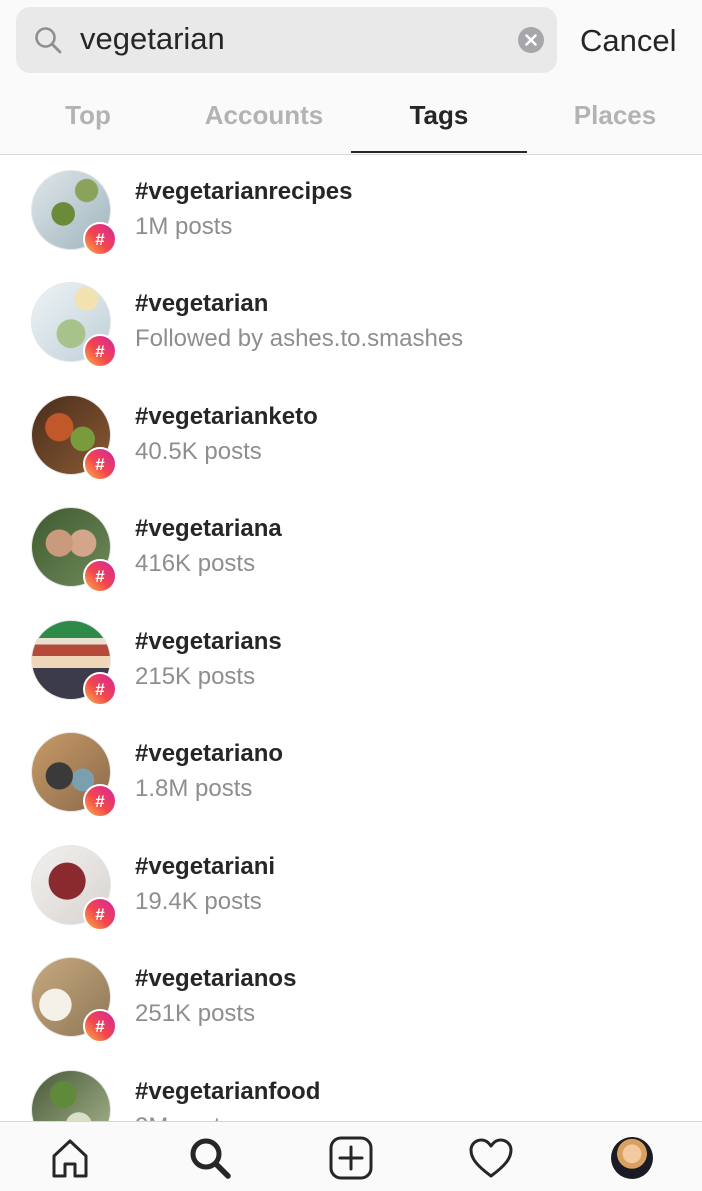  What do you see at coordinates (439, 152) in the screenshot?
I see `active-tab-indicator` at bounding box center [439, 152].